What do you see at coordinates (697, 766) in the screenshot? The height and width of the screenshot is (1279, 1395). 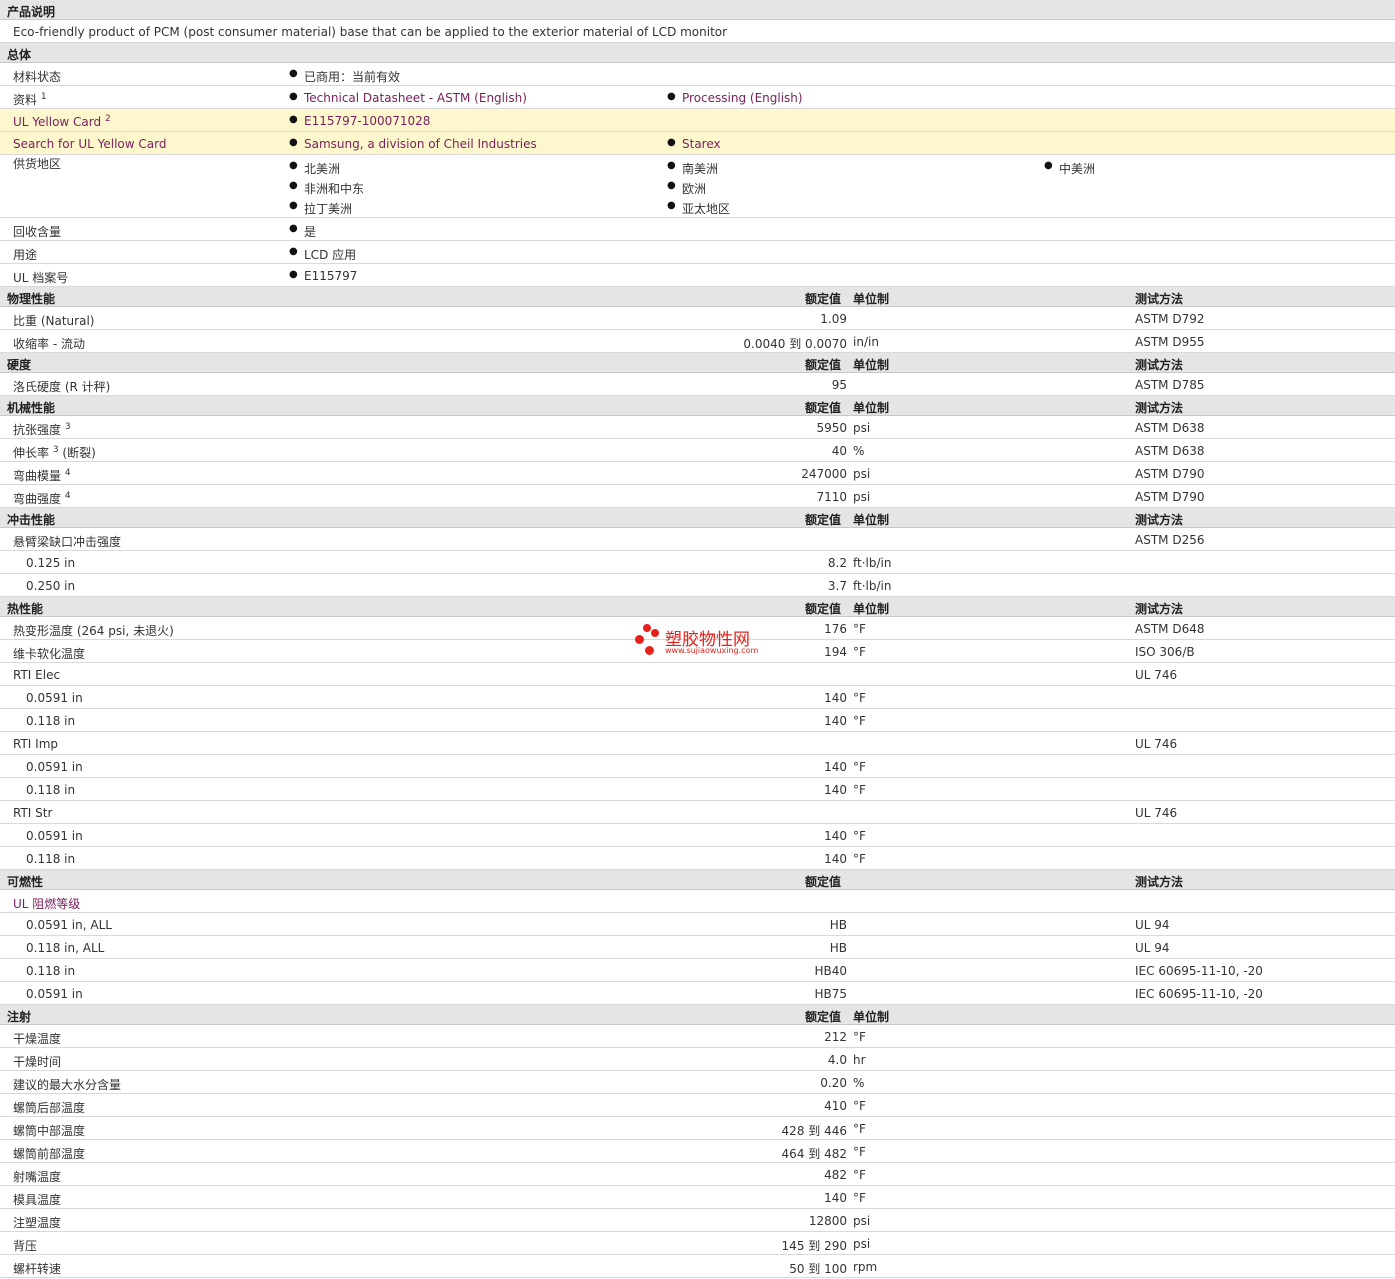 I see `property-row: 0.0591 in 140 °F` at bounding box center [697, 766].